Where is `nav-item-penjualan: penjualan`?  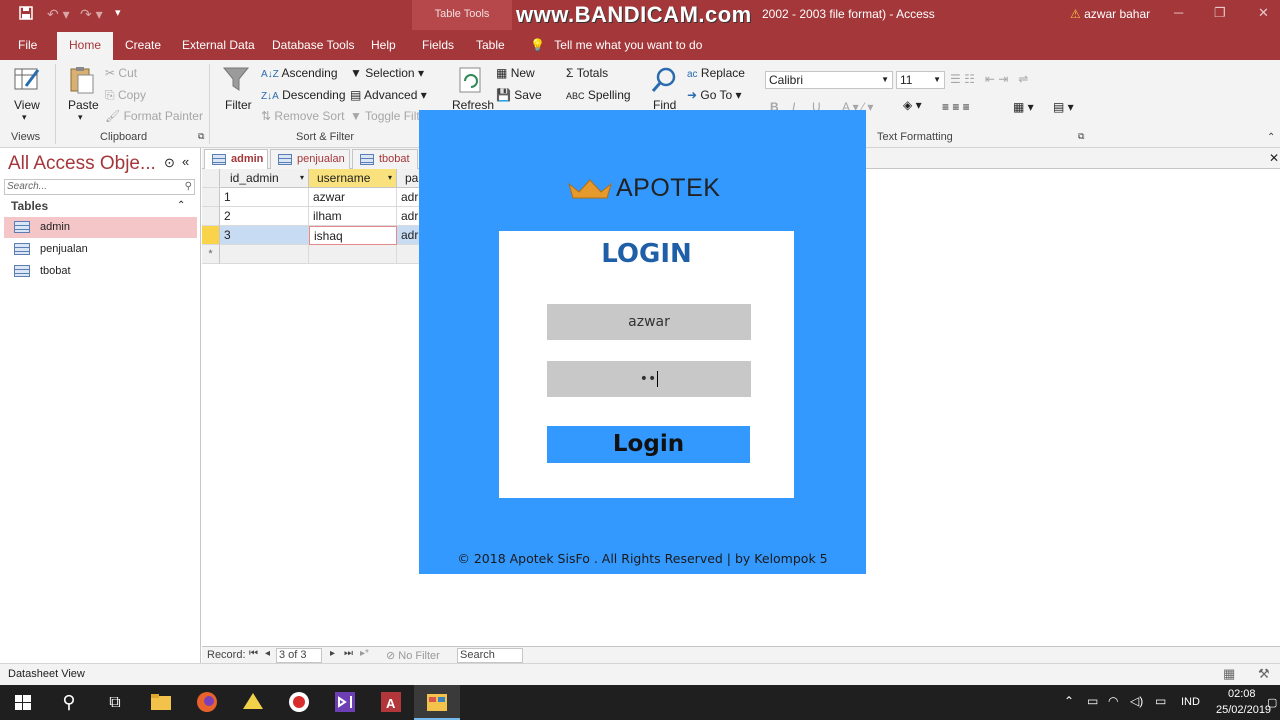
nav-item-penjualan: penjualan is located at coordinates (100, 249).